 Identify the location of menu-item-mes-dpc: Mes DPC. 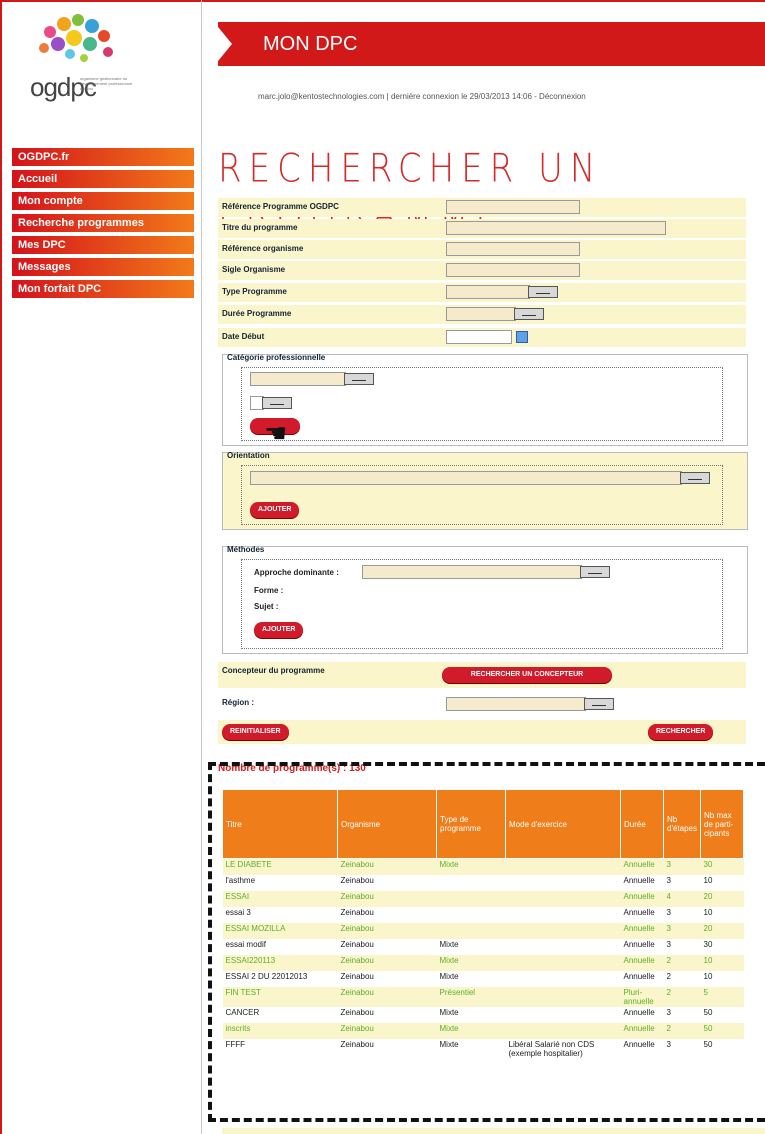
(103, 245).